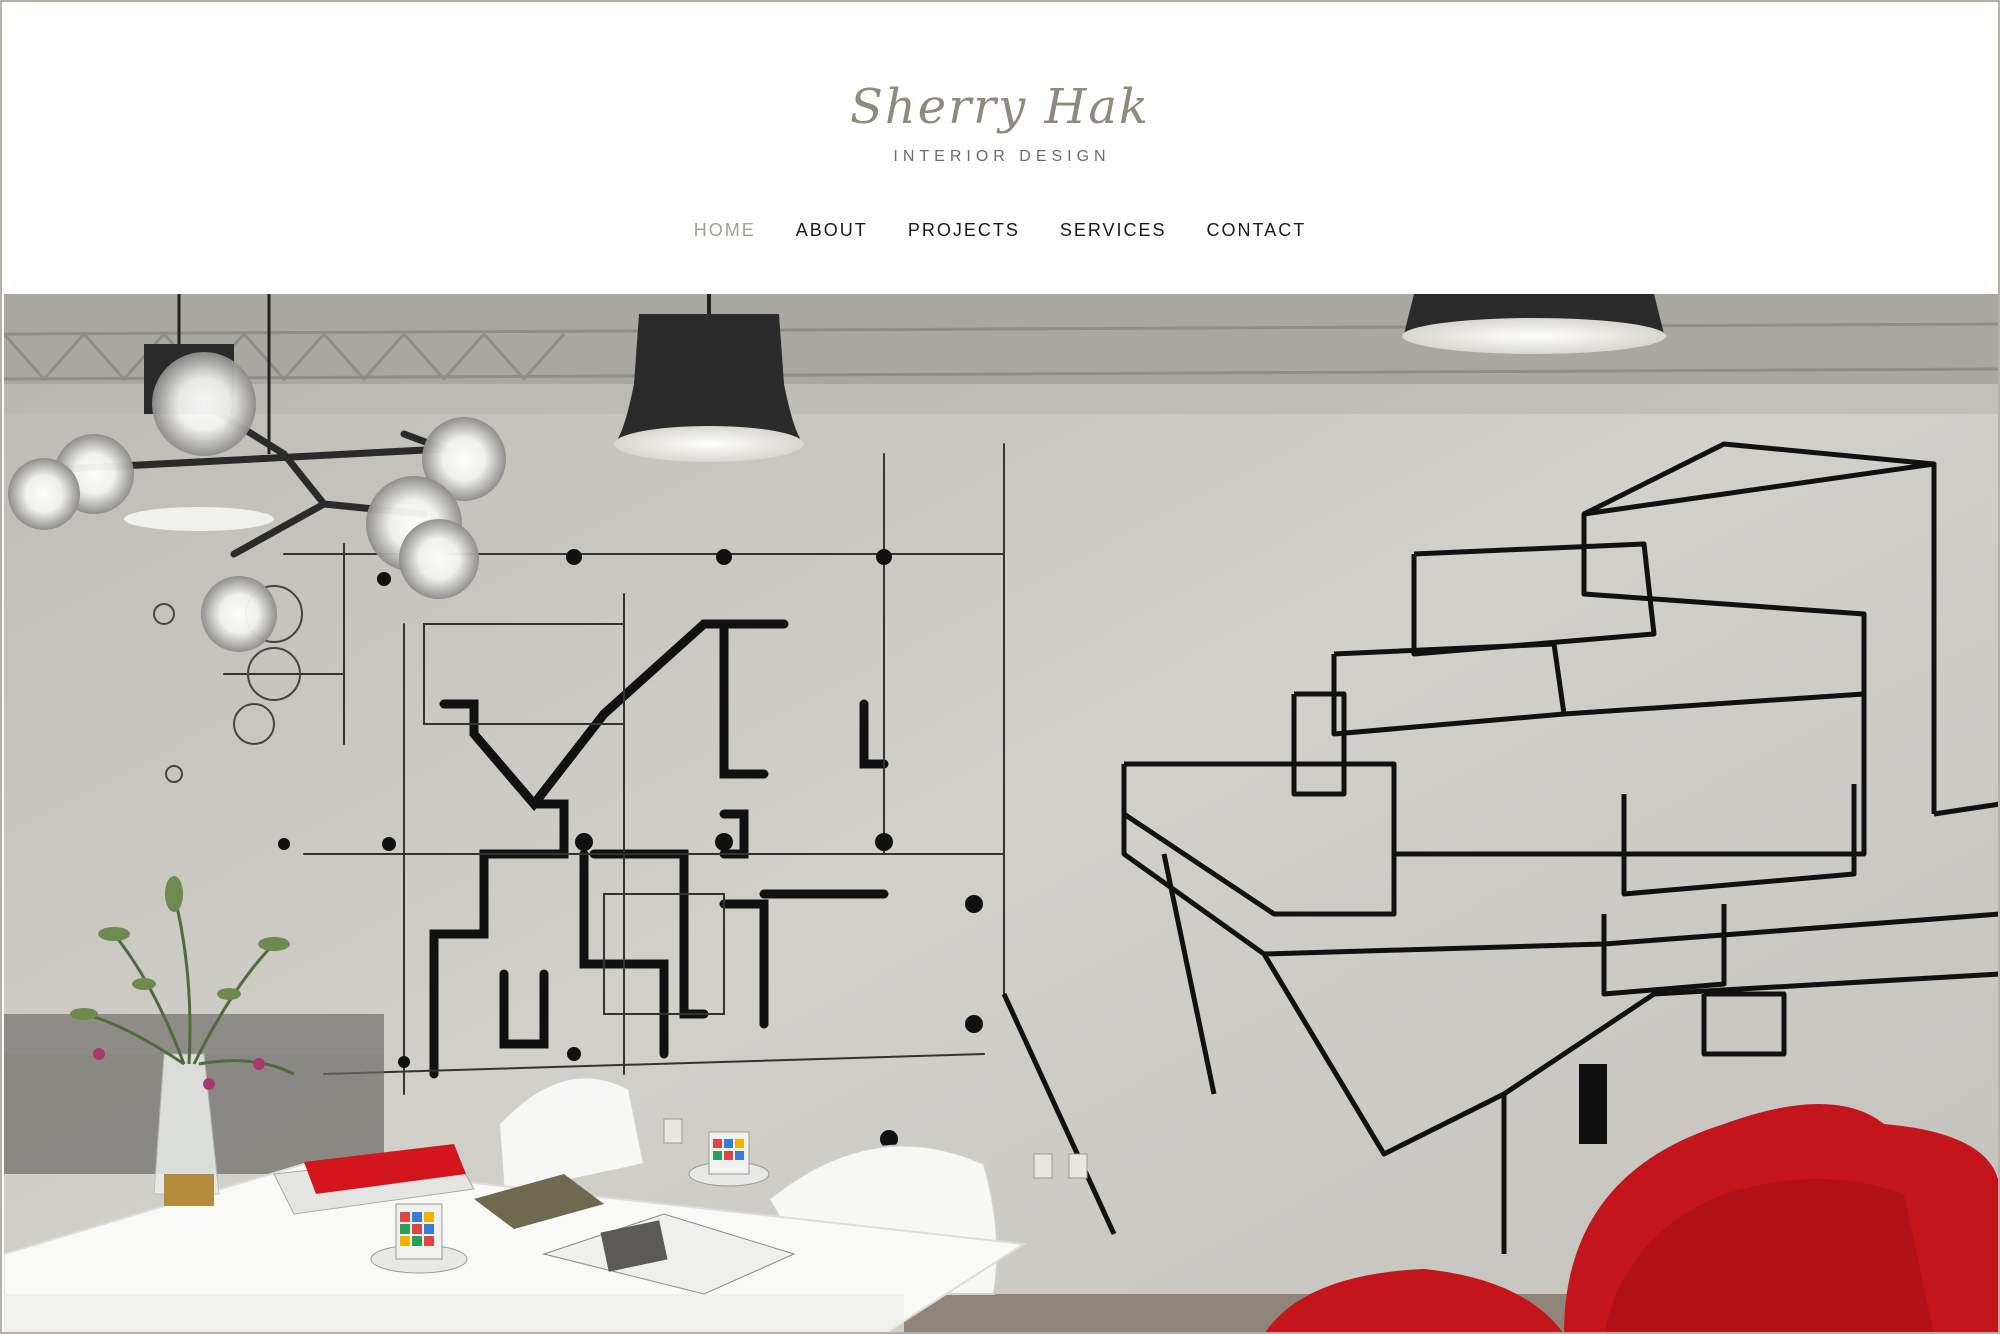 This screenshot has height=1334, width=2000. Describe the element at coordinates (1000, 107) in the screenshot. I see `logo-script: Sherry Hak` at that location.